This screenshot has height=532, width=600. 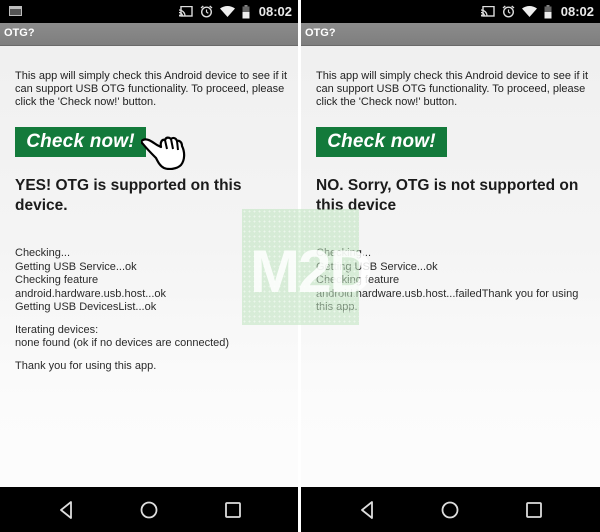 I want to click on thanks-text: Thank you for using this app., so click(x=86, y=365).